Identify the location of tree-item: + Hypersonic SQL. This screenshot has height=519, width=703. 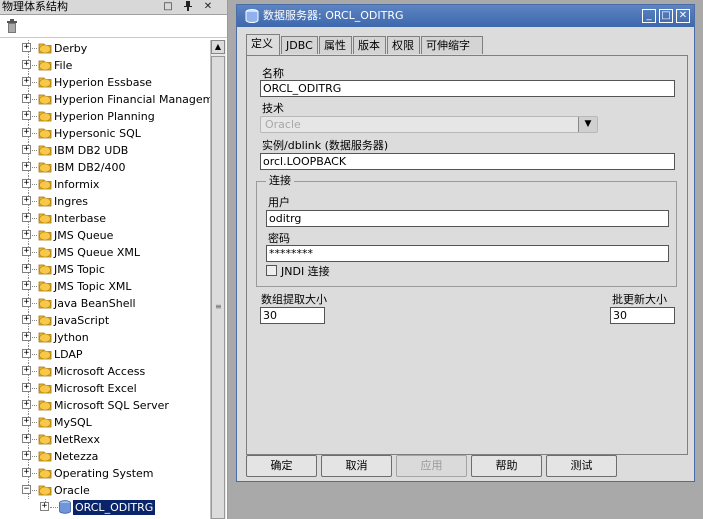
(105, 133).